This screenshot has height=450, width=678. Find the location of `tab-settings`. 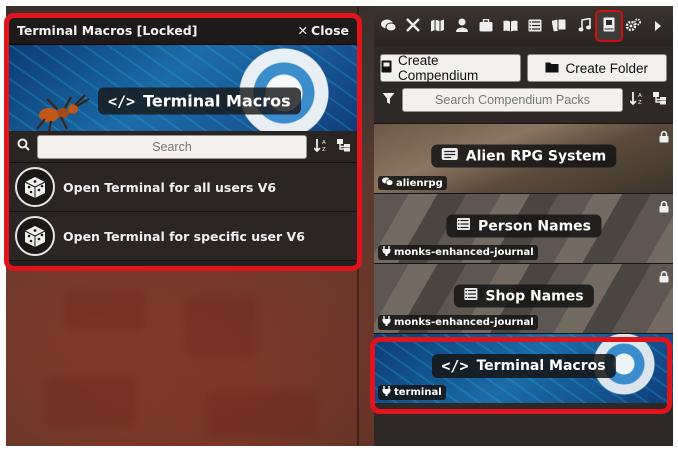

tab-settings is located at coordinates (633, 26).